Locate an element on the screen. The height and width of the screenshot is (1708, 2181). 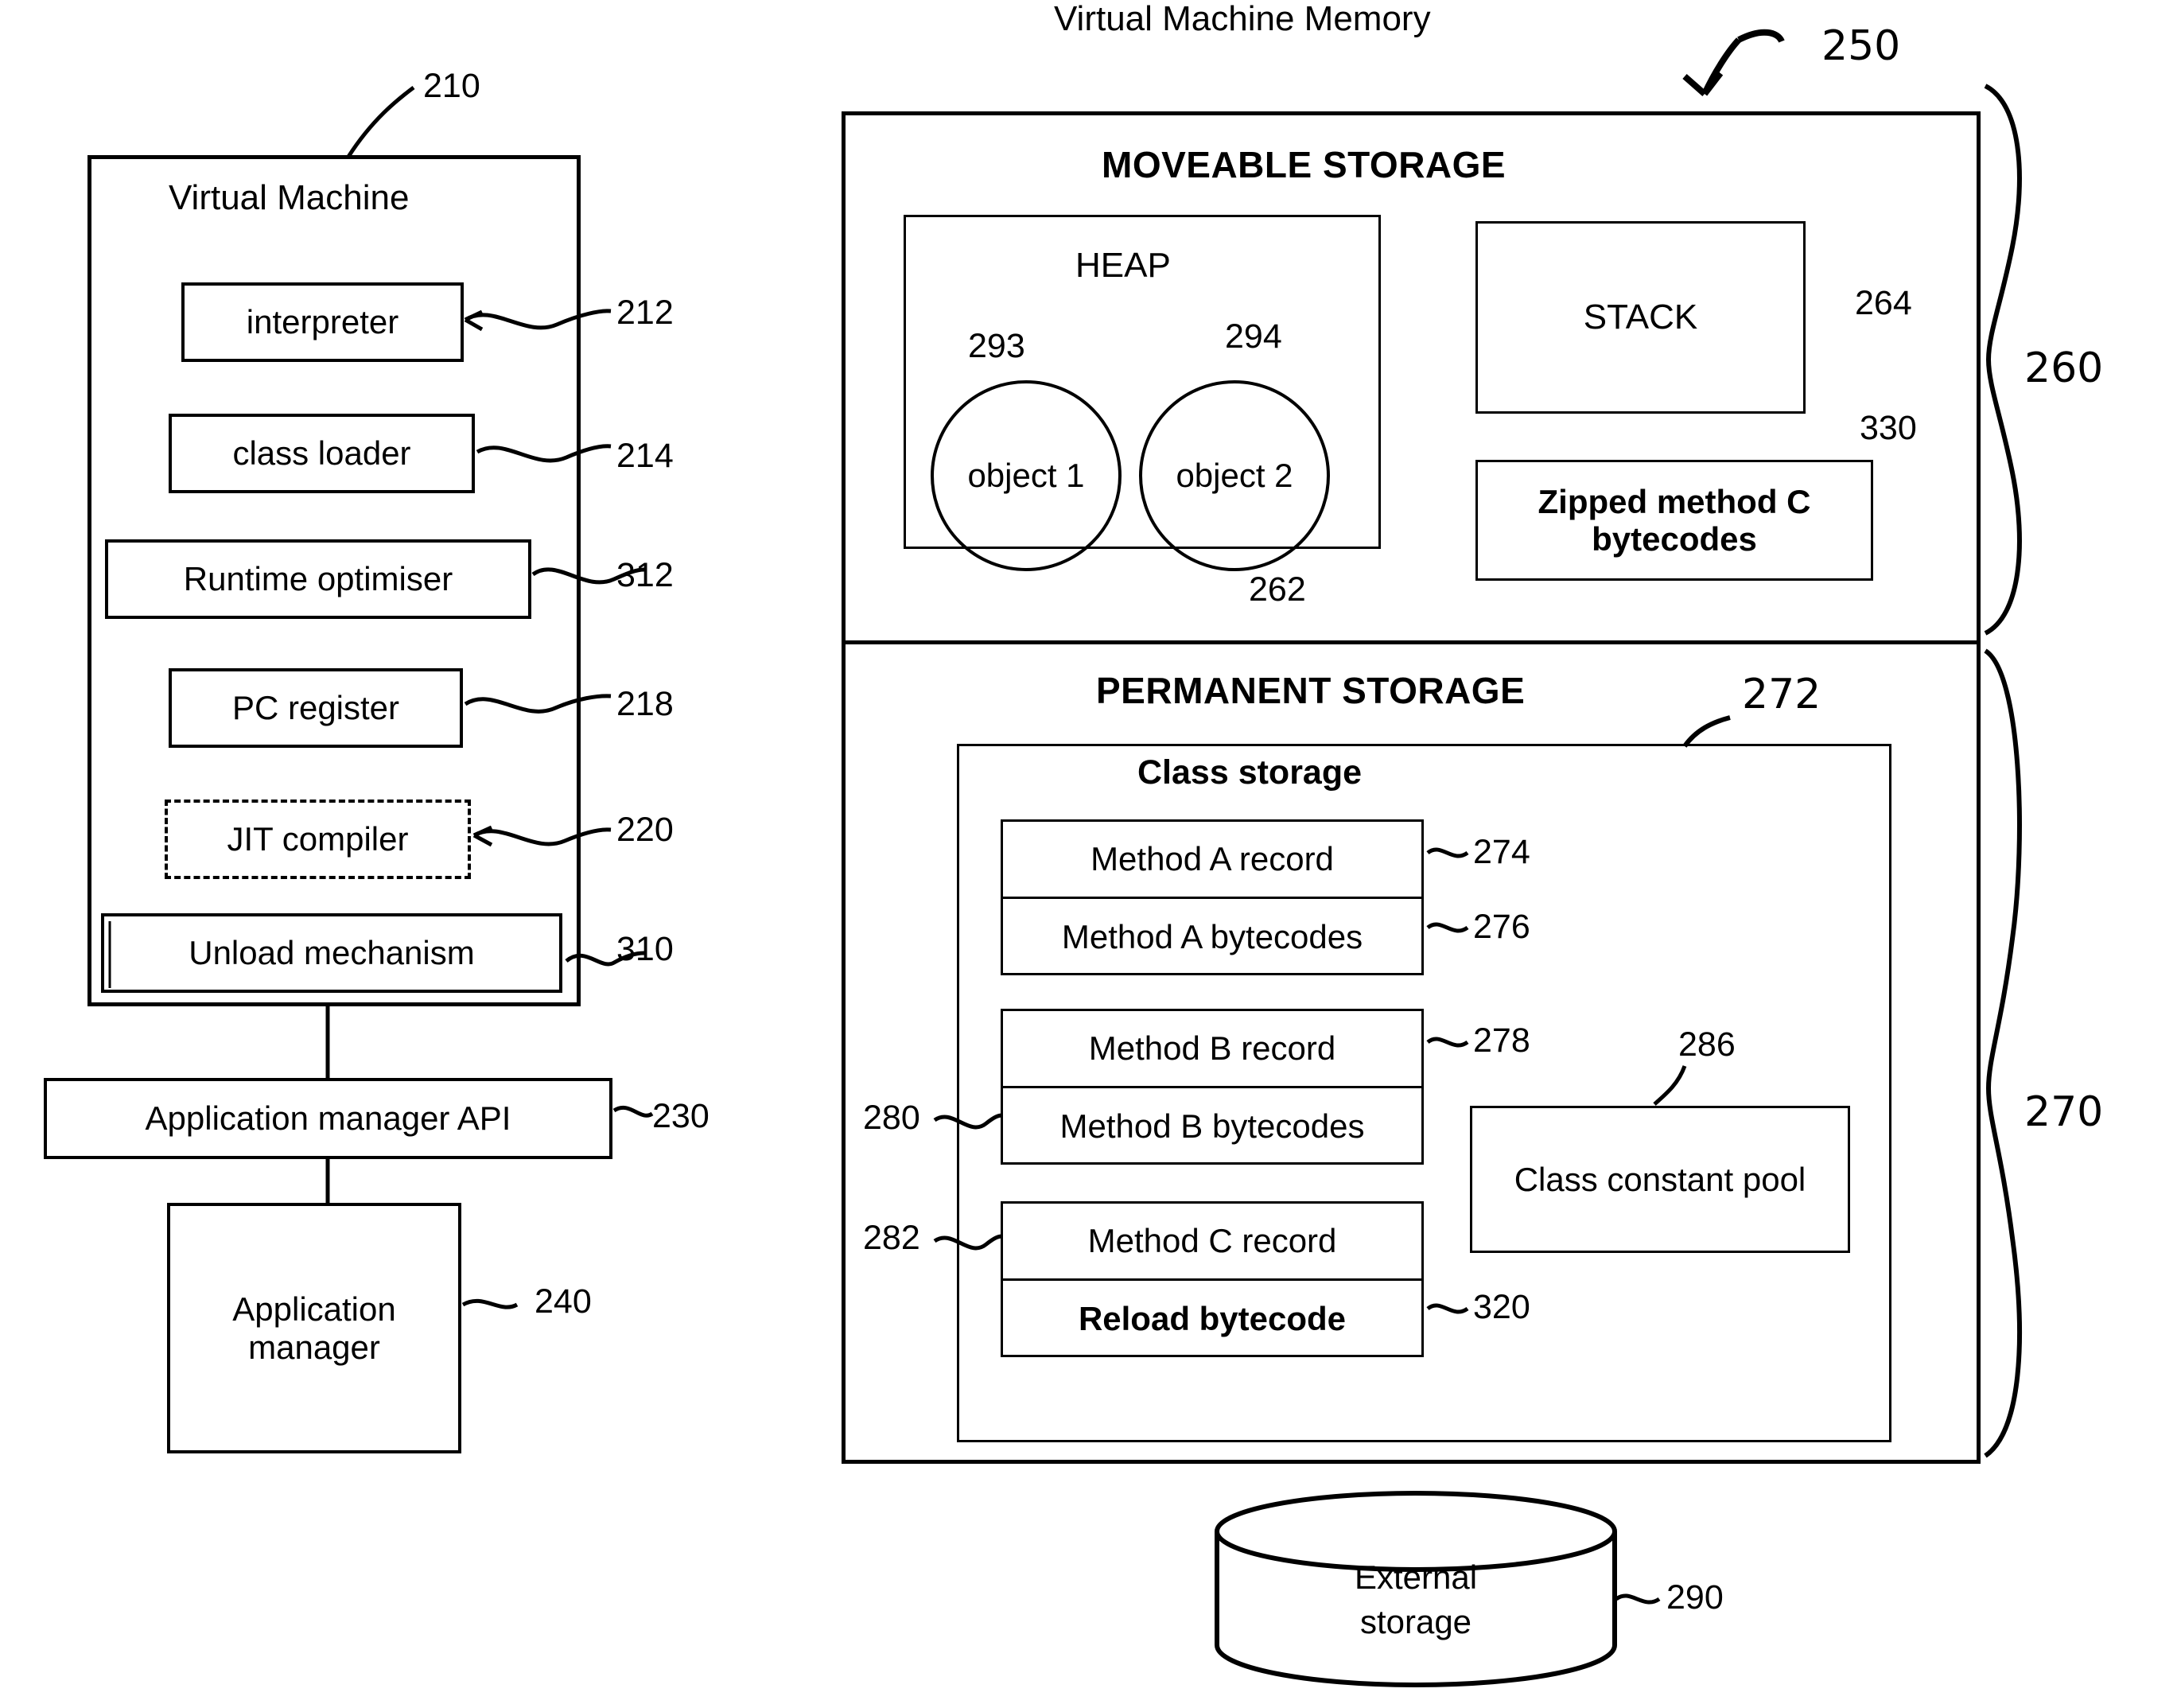
permanent-storage-heading: PERMANENT STORAGE is located at coordinates (1311, 690).